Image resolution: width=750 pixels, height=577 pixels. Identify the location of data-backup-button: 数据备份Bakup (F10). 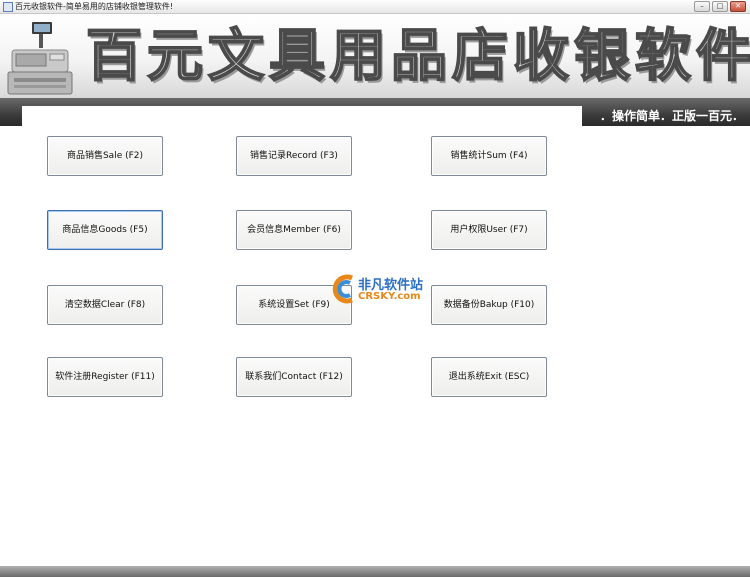
(489, 305).